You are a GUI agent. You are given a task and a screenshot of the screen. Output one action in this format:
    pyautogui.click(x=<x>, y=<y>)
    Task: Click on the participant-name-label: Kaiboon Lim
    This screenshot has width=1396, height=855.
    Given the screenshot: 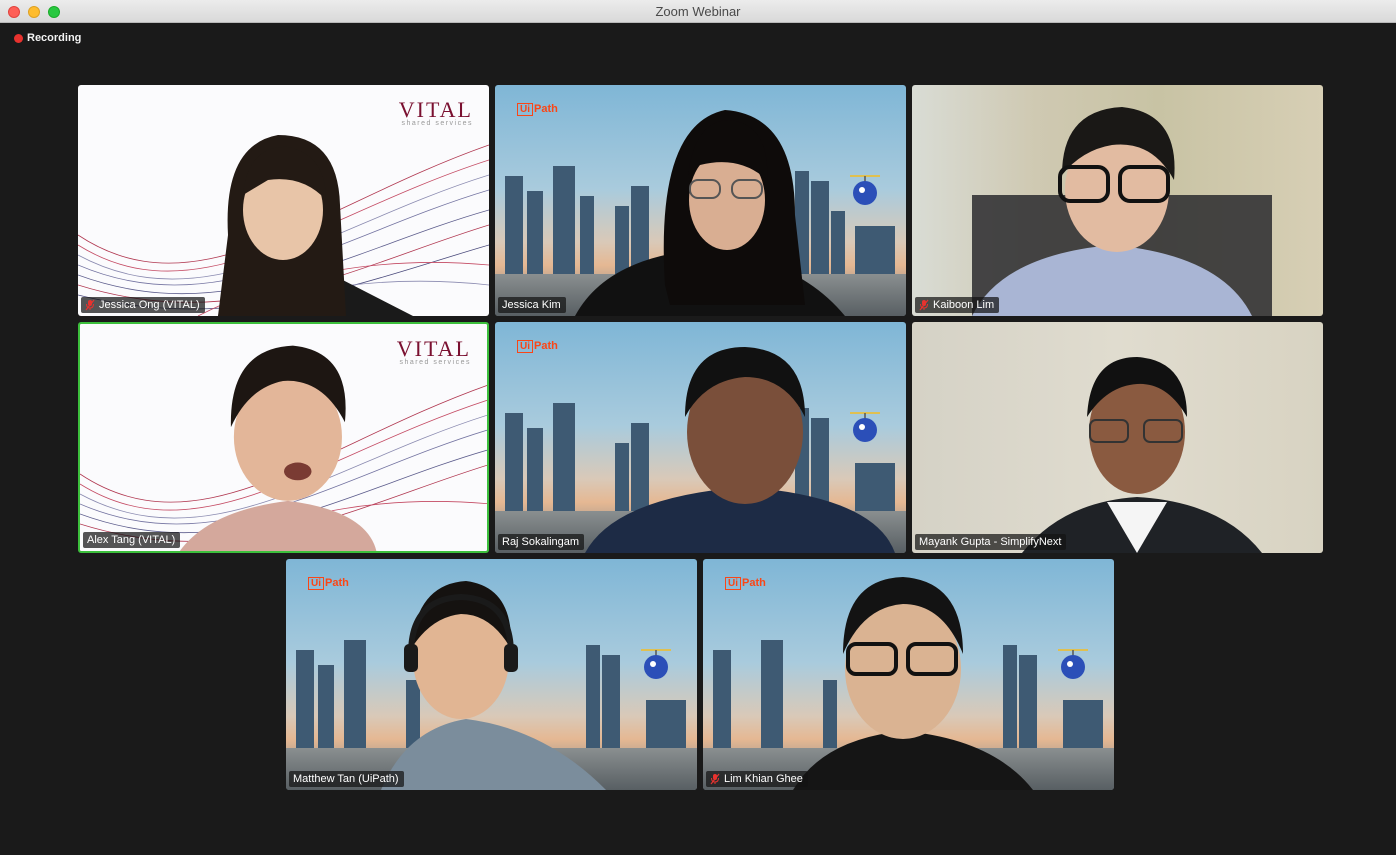 What is the action you would take?
    pyautogui.click(x=957, y=305)
    